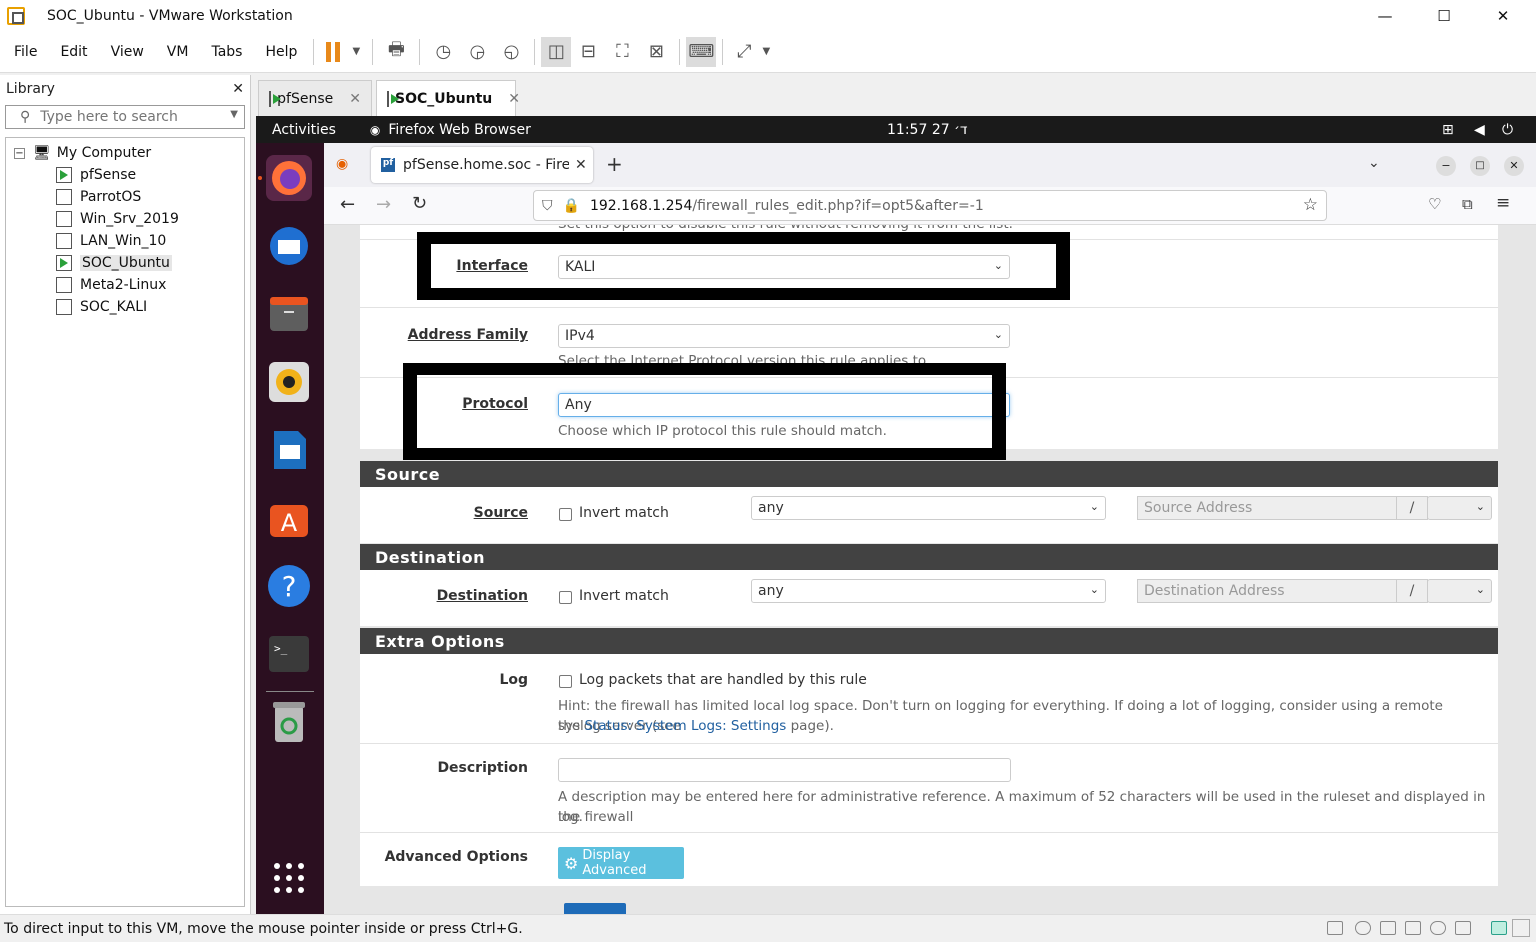 This screenshot has width=1536, height=942. What do you see at coordinates (641, 205) in the screenshot?
I see `url-host: 192.168.1.254` at bounding box center [641, 205].